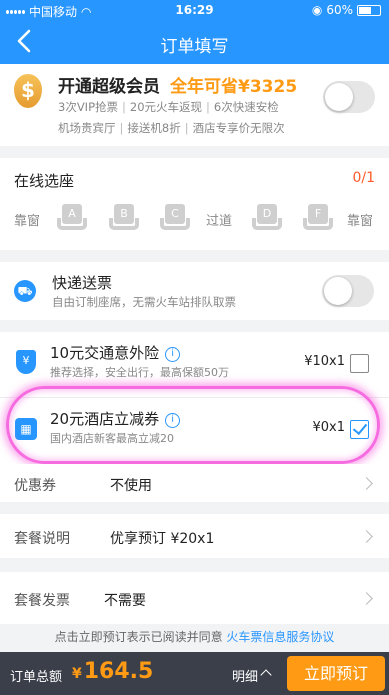 This screenshot has width=389, height=695. I want to click on agreement-text: 点击立即预订表示已阅读并同意, so click(138, 637).